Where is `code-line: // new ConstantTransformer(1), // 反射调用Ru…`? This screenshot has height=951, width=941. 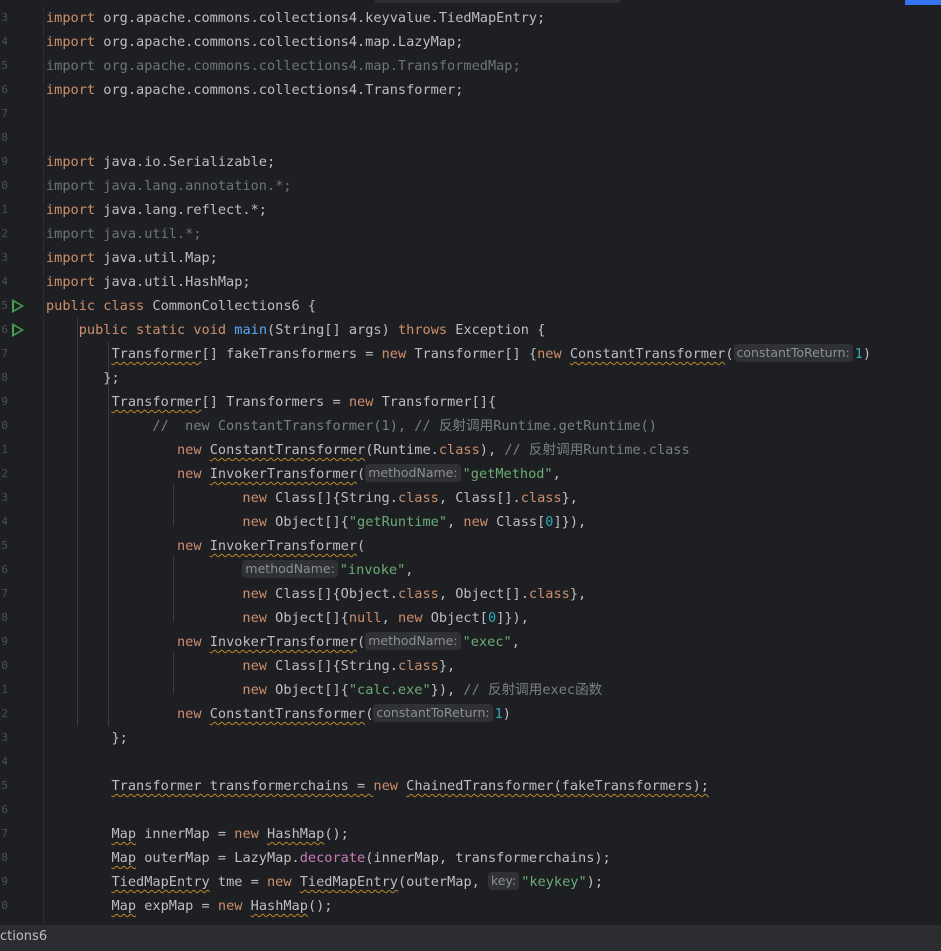
code-line: // new ConstantTransformer(1), // 反射调用Ru… is located at coordinates (351, 426).